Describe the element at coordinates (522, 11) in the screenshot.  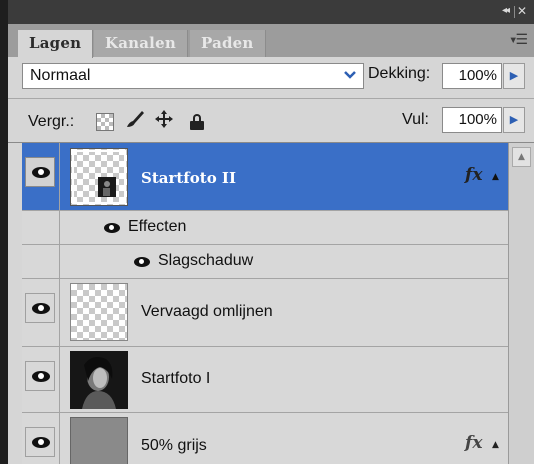
I see `close-panel-button: ✕` at that location.